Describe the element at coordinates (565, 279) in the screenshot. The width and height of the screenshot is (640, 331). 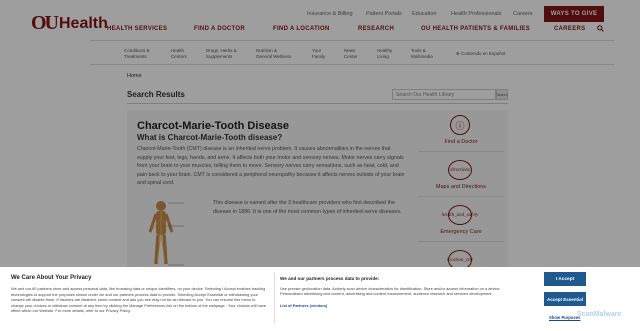
I see `accept-button: I Accept` at that location.